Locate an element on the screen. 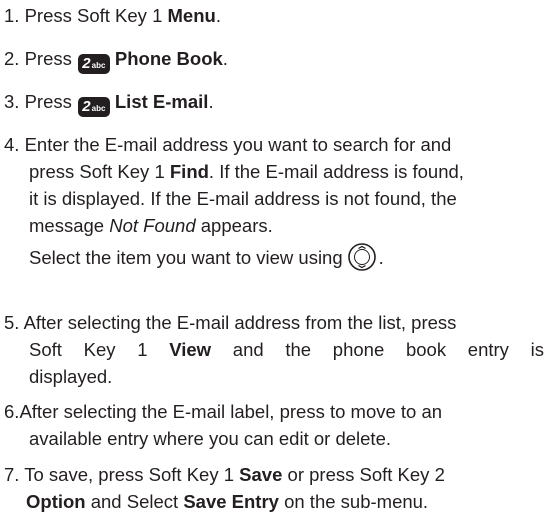 The image size is (550, 523). save-label: Save is located at coordinates (261, 474).